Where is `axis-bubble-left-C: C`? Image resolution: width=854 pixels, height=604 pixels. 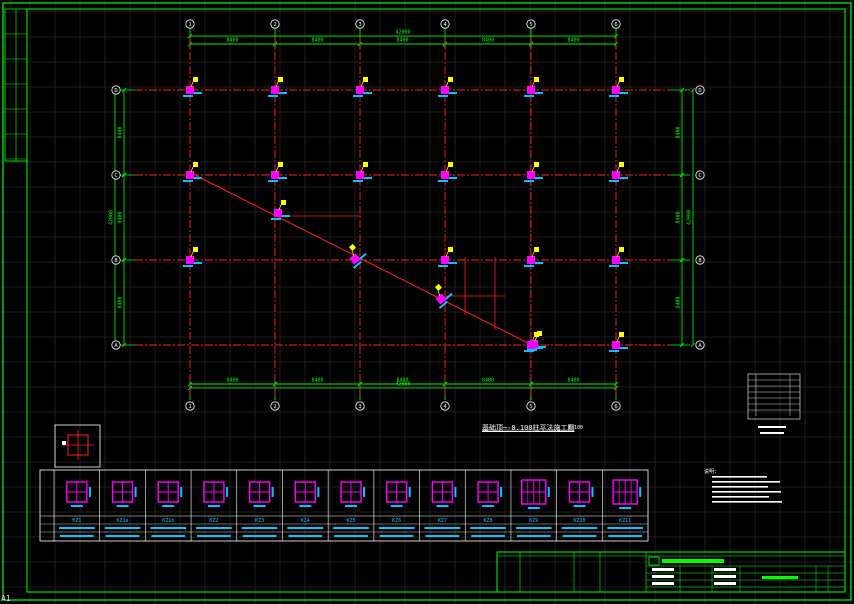
axis-bubble-left-C: C is located at coordinates (116, 175).